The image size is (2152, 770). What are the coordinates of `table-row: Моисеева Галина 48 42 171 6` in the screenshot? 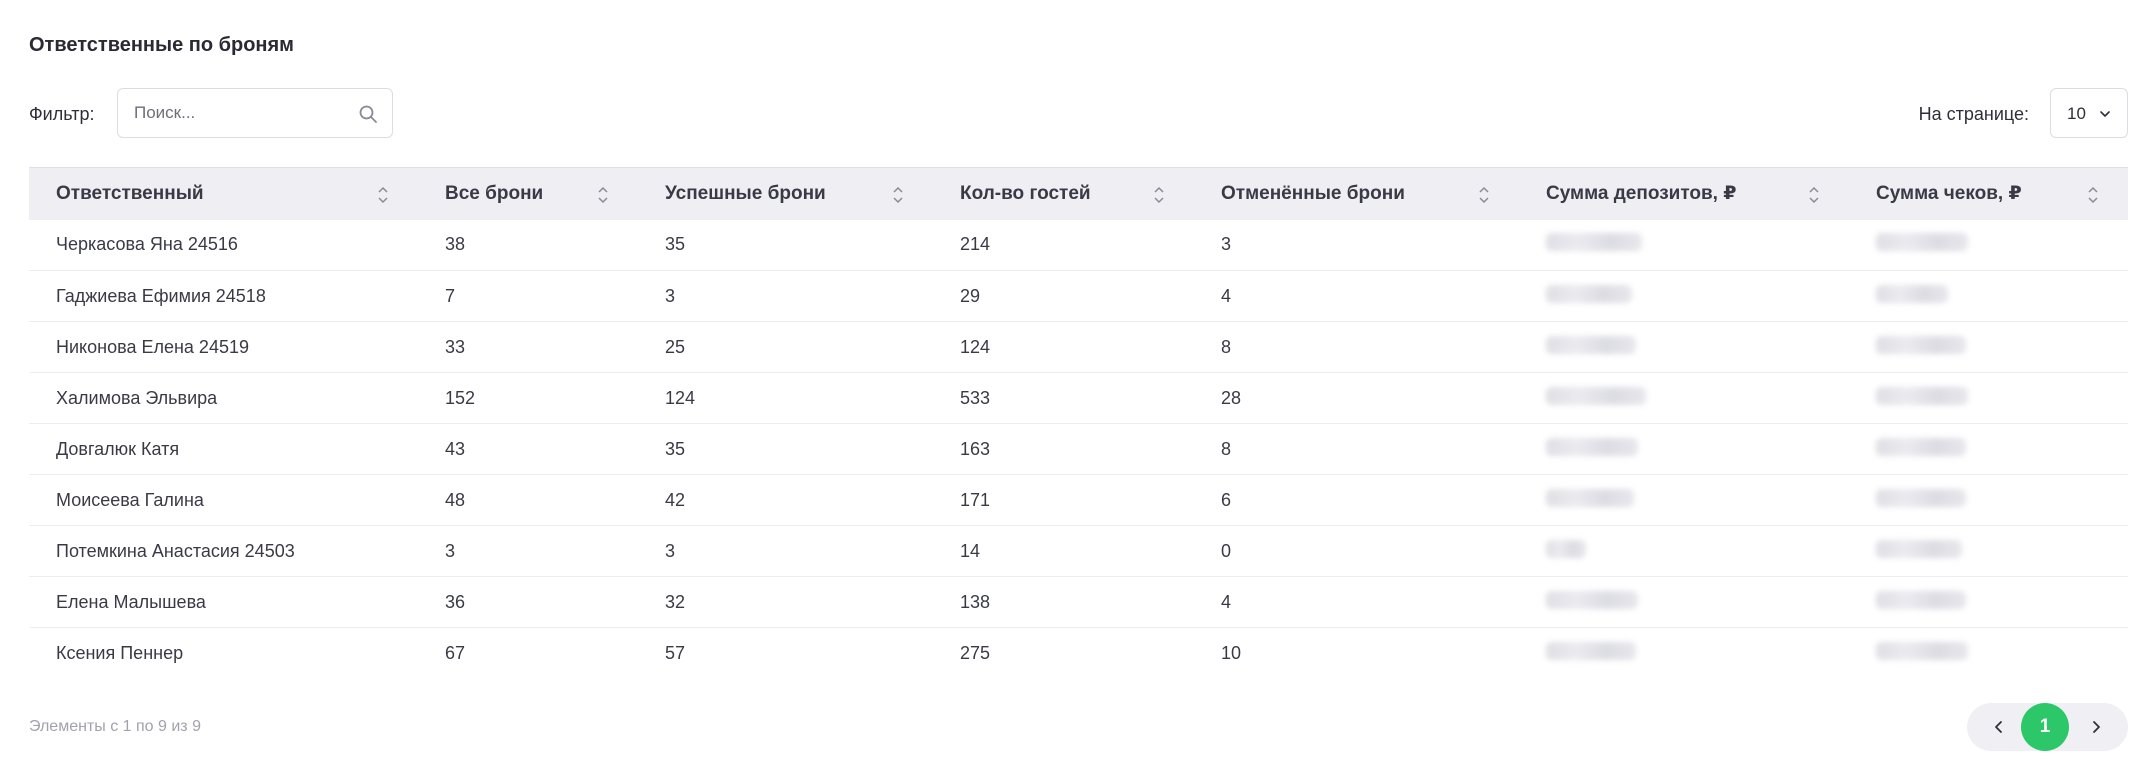 It's located at (1078, 500).